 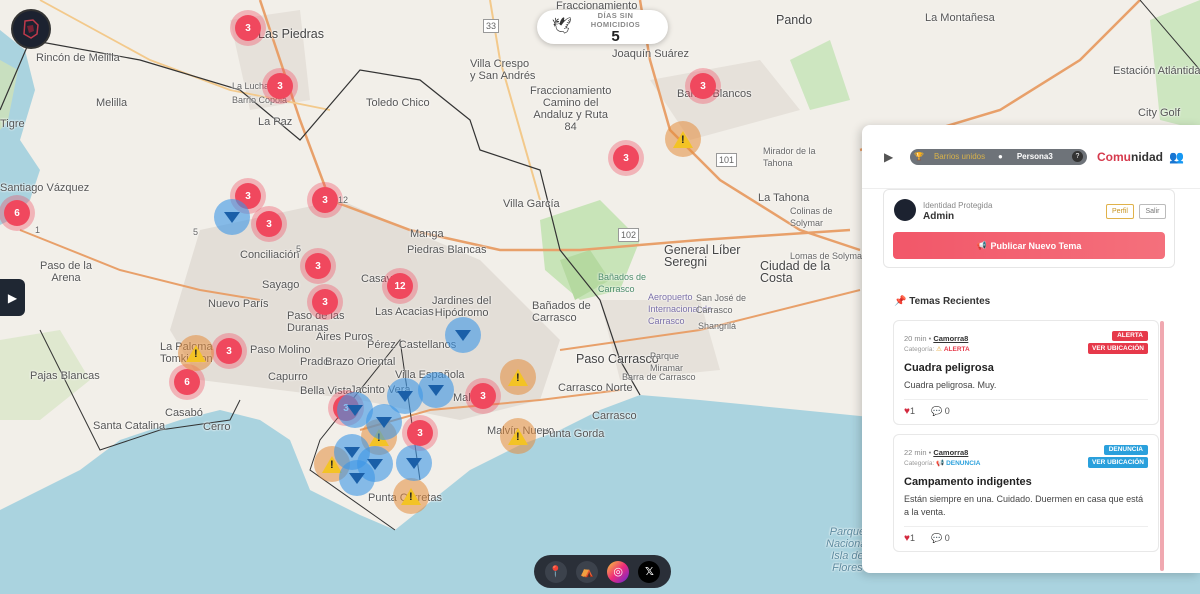 What do you see at coordinates (617, 359) in the screenshot?
I see `place-label: Paso Carrasco` at bounding box center [617, 359].